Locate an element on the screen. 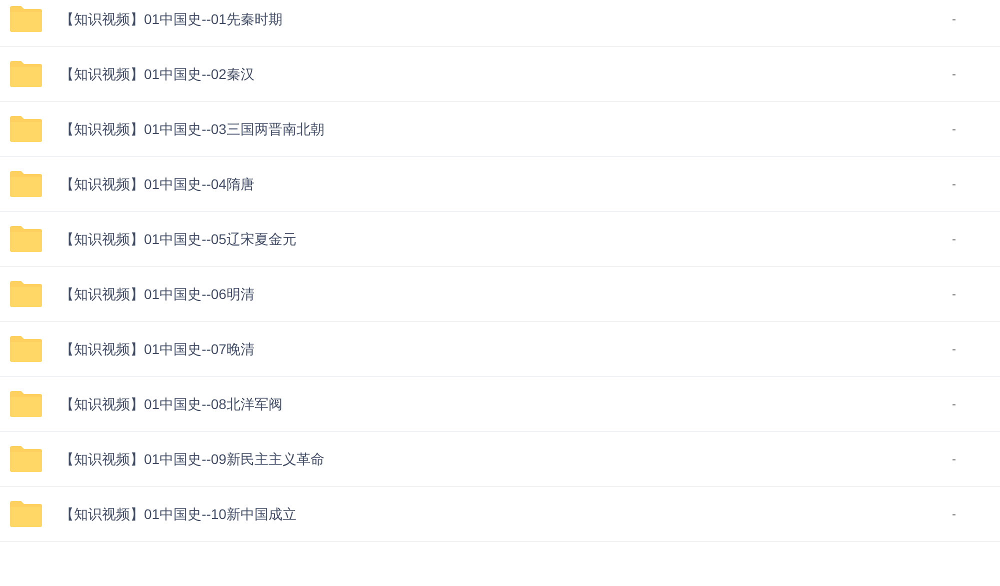 The height and width of the screenshot is (586, 1000). folder-name: 【知识视频】01中国史--07晚清 is located at coordinates (157, 349).